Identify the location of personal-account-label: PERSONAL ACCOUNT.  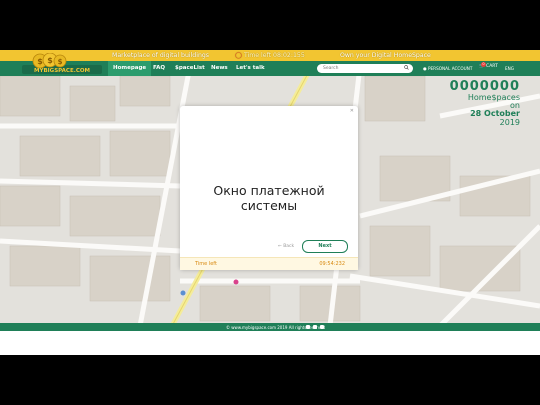
(450, 68).